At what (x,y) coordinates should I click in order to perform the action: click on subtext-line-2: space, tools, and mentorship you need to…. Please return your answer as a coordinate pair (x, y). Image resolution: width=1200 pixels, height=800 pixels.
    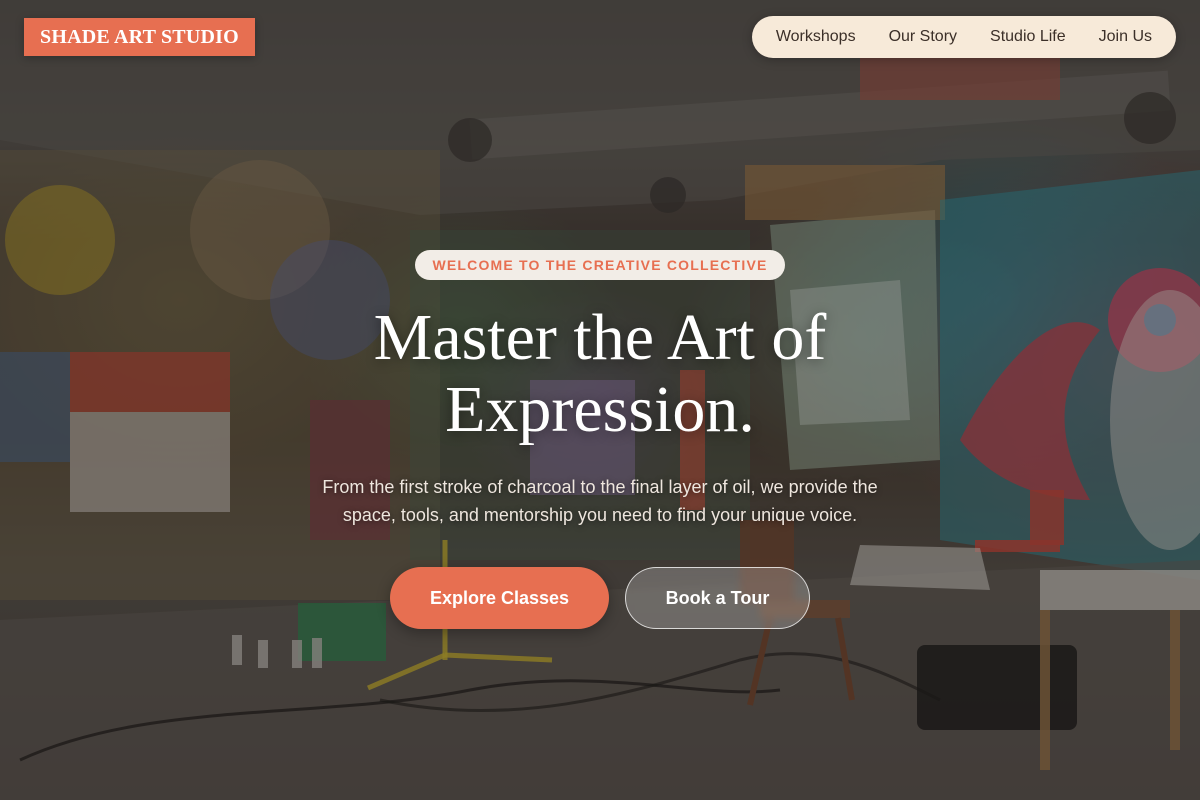
    Looking at the image, I should click on (600, 515).